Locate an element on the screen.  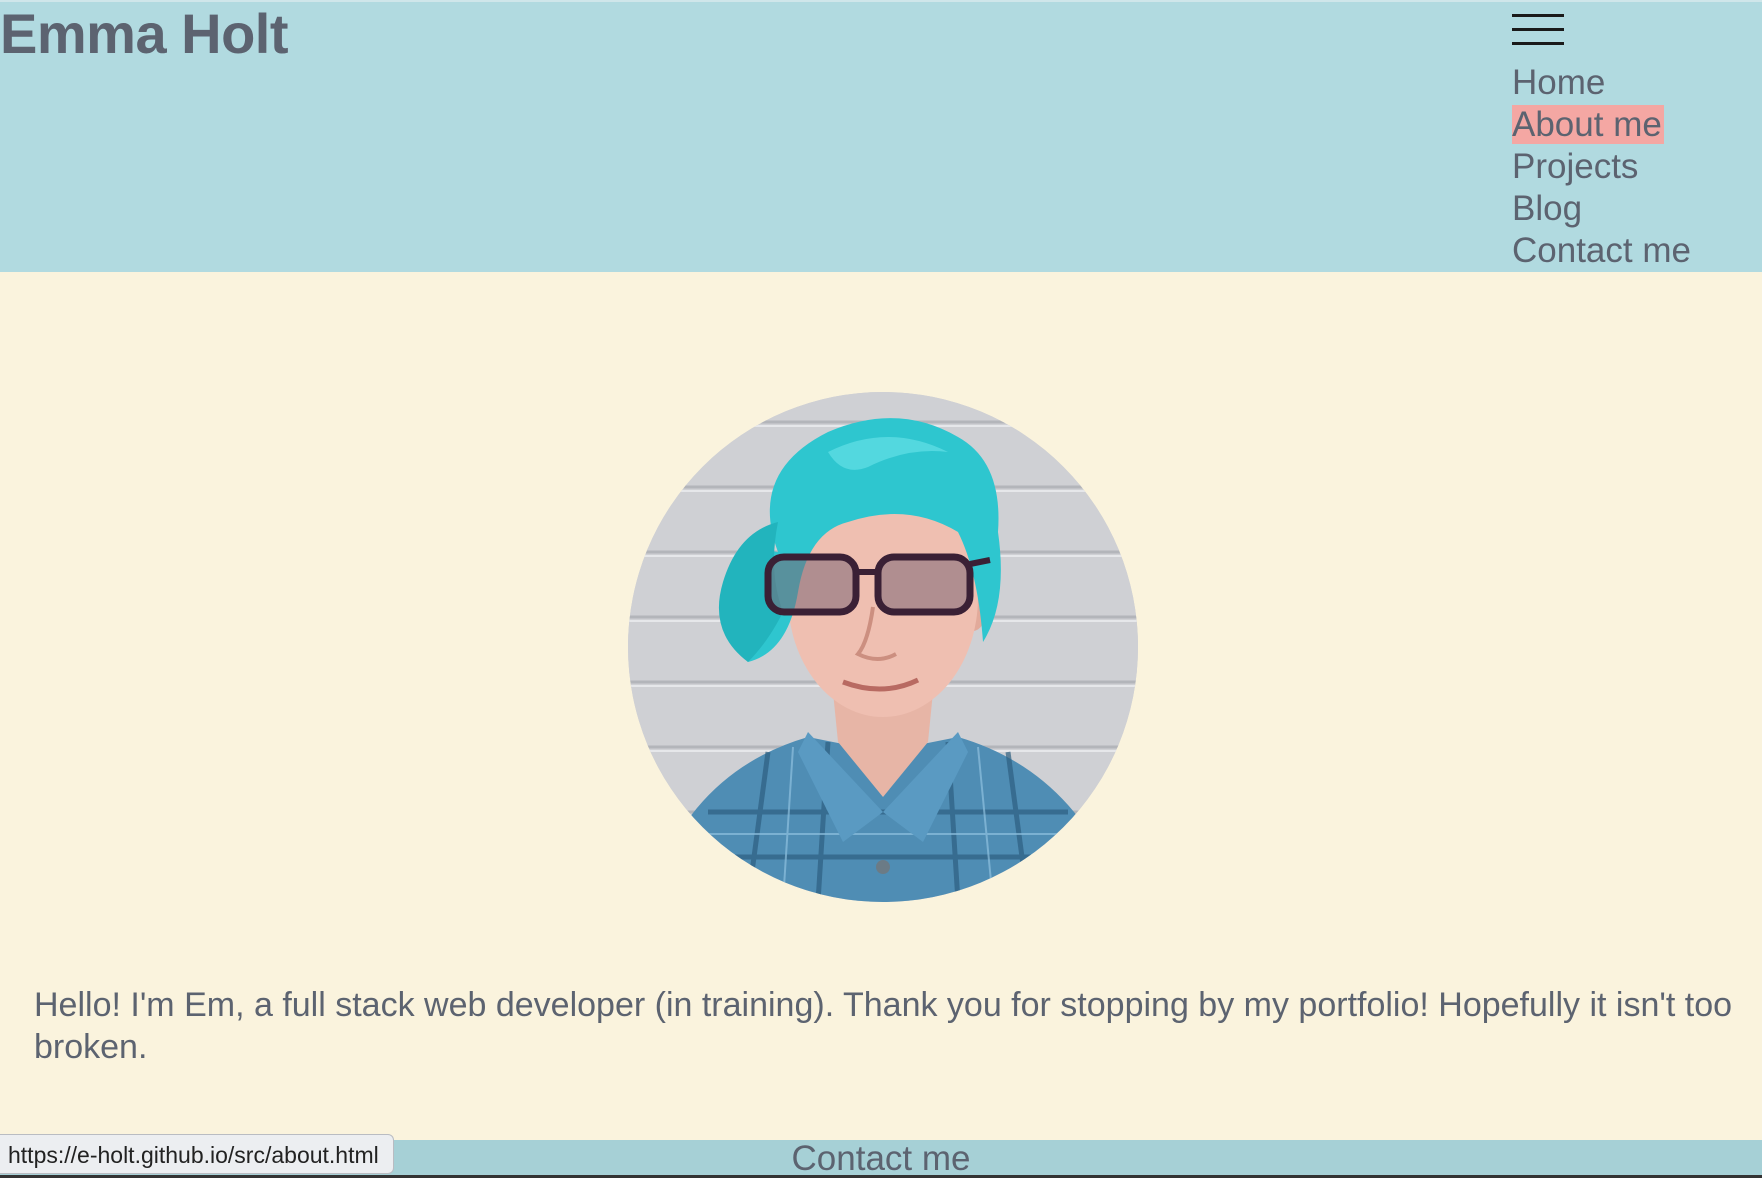
browser-status-url: https://e-holt.github.io/src/about.html is located at coordinates (197, 1154).